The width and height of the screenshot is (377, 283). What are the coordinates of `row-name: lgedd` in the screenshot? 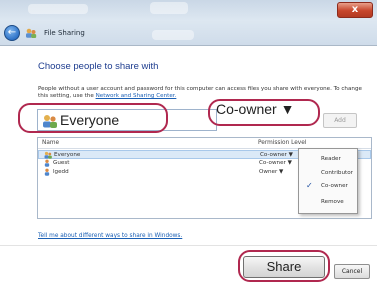 It's located at (61, 172).